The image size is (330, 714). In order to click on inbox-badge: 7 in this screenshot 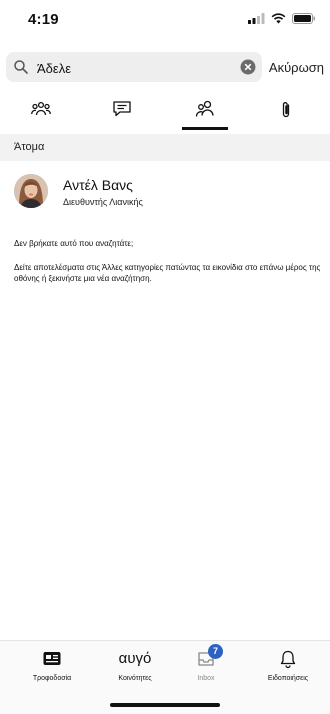, I will do `click(215, 651)`.